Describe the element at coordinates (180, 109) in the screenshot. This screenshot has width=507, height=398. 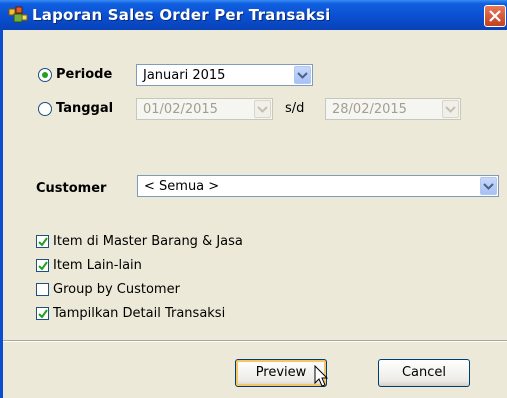
I see `tanggal-from-value: 01/02/2015` at that location.